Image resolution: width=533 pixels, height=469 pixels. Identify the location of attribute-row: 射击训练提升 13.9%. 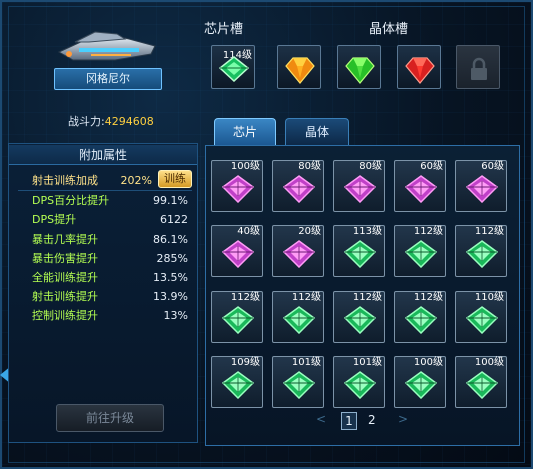
(110, 297).